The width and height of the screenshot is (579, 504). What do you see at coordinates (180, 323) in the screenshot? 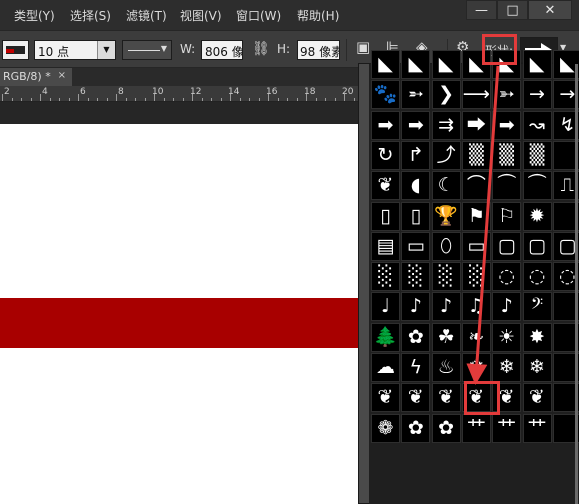
I see `red-rectangle-shape` at bounding box center [180, 323].